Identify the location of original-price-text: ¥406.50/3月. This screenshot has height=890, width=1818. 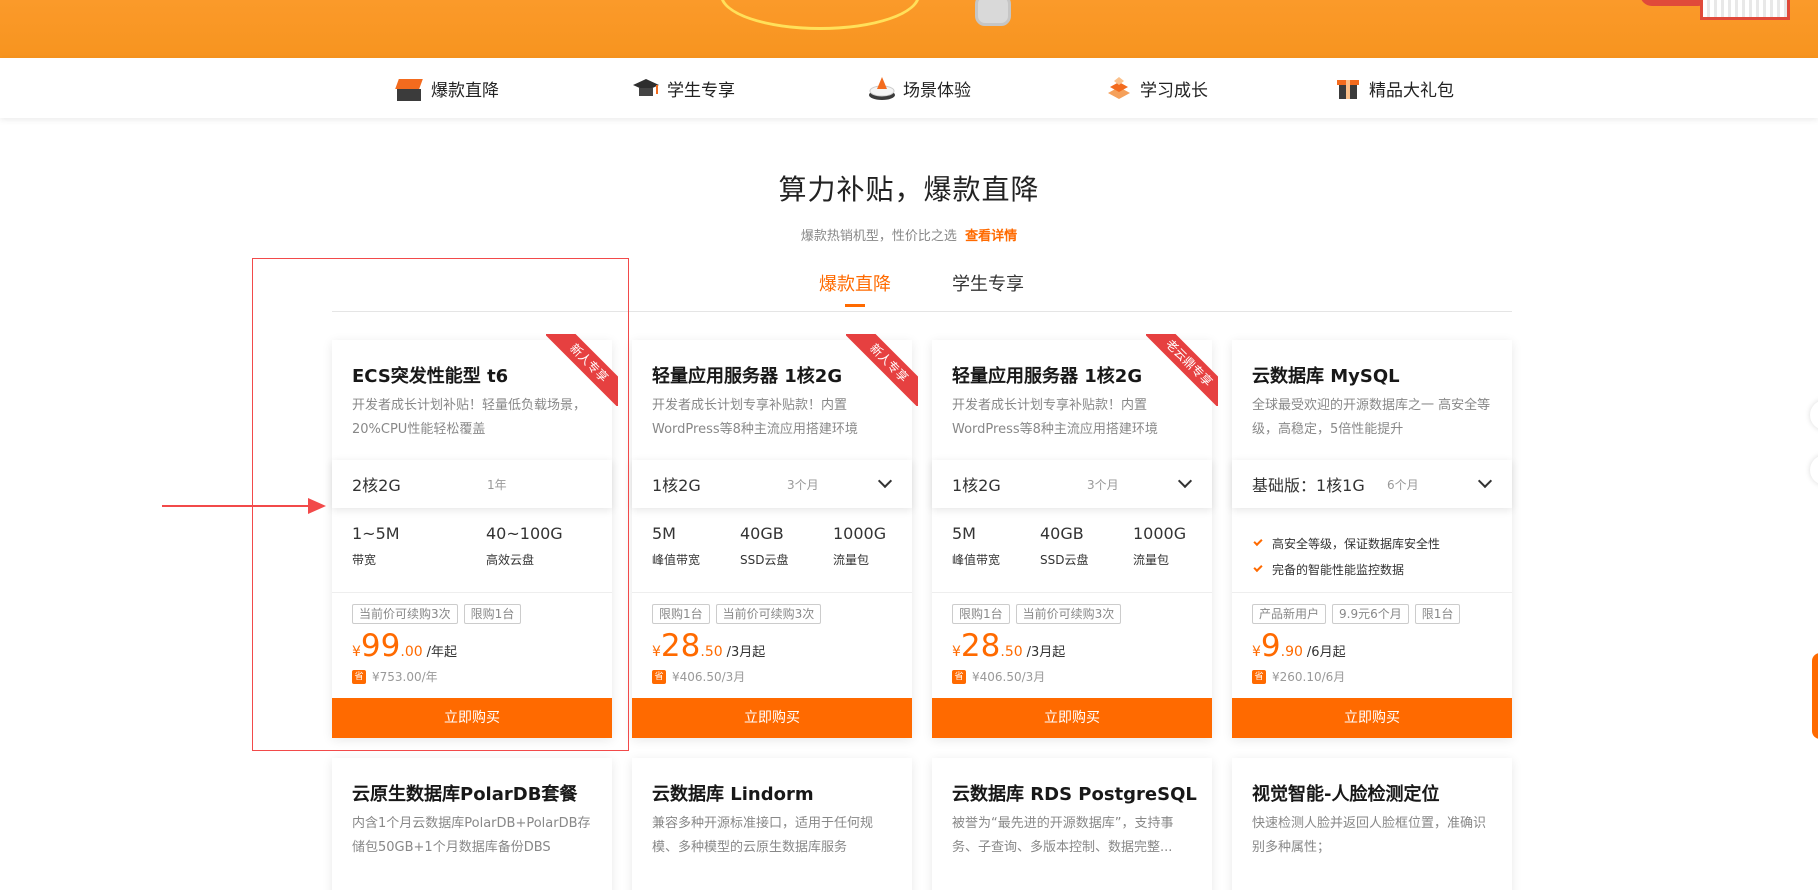
(709, 677).